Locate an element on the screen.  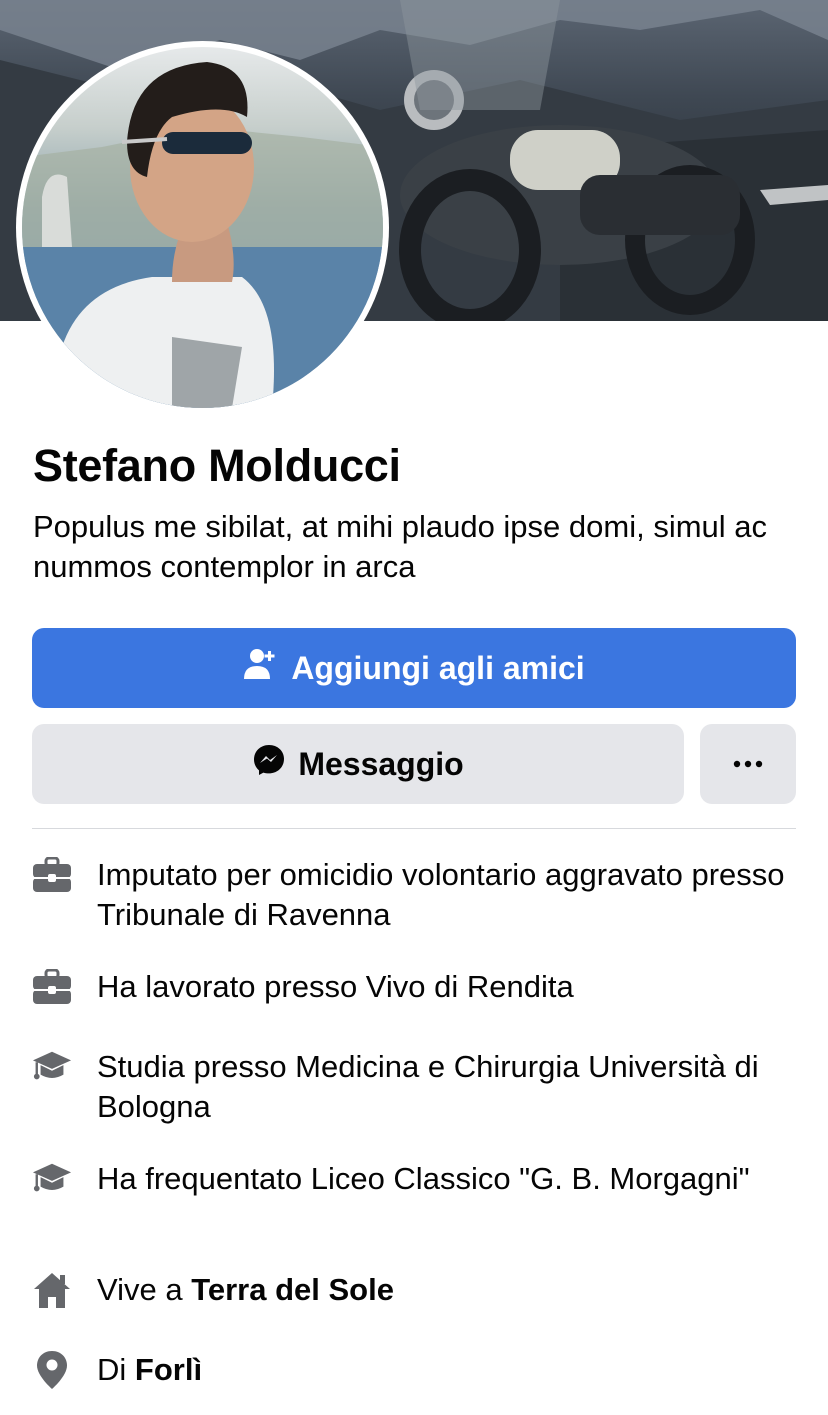
profile-picture is located at coordinates (202, 227).